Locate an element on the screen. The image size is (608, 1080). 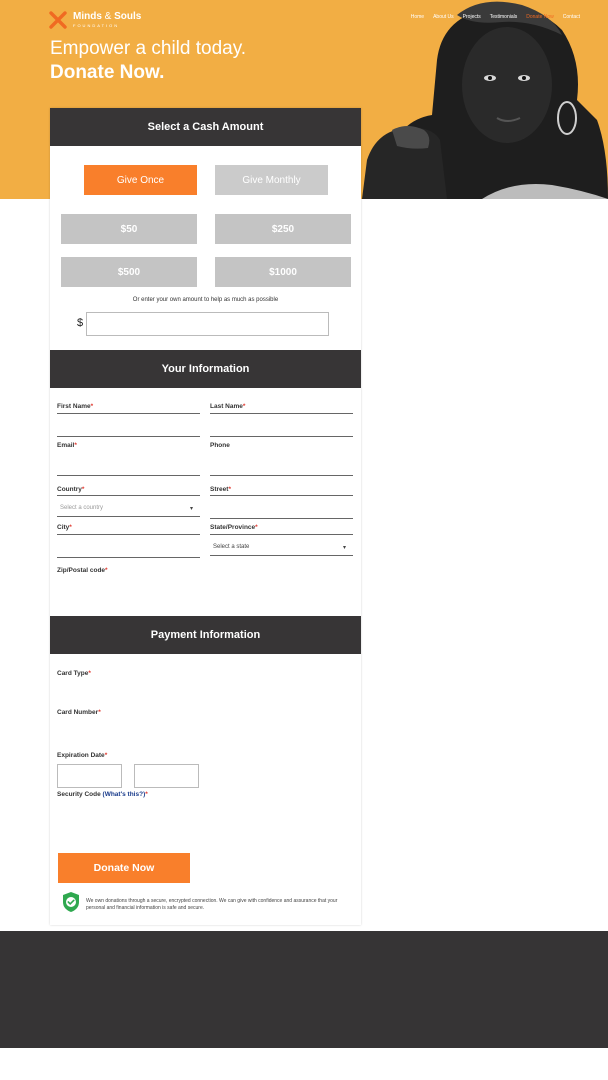
hero-headline: Empower a child today. is located at coordinates (148, 48).